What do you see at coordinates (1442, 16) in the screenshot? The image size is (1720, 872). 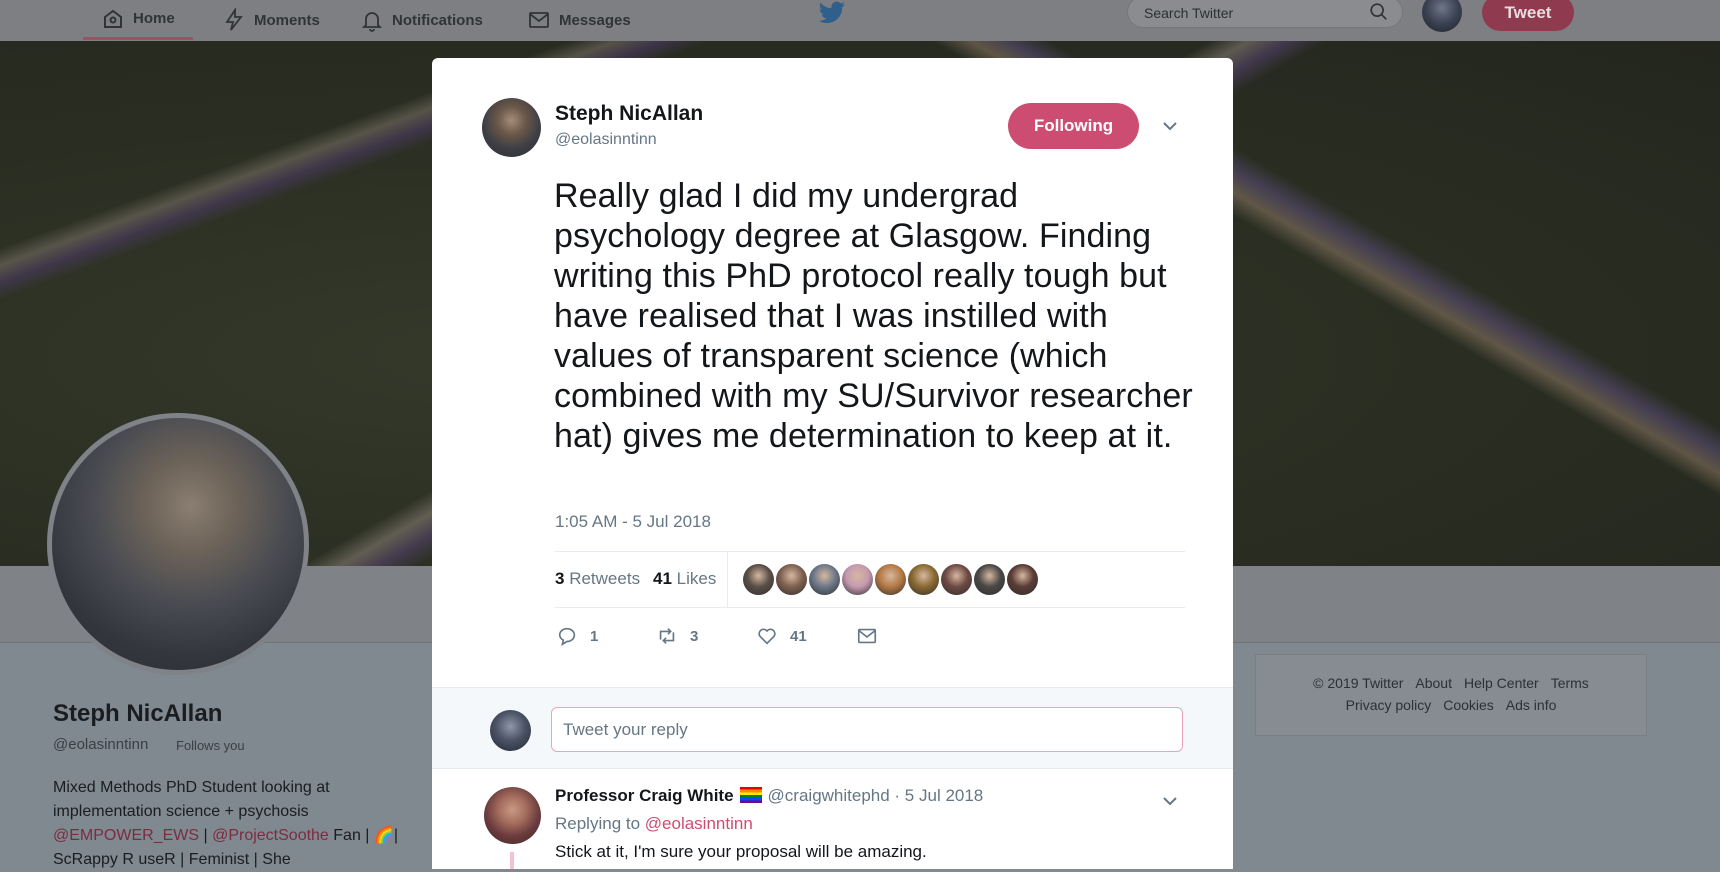 I see `account-avatar` at bounding box center [1442, 16].